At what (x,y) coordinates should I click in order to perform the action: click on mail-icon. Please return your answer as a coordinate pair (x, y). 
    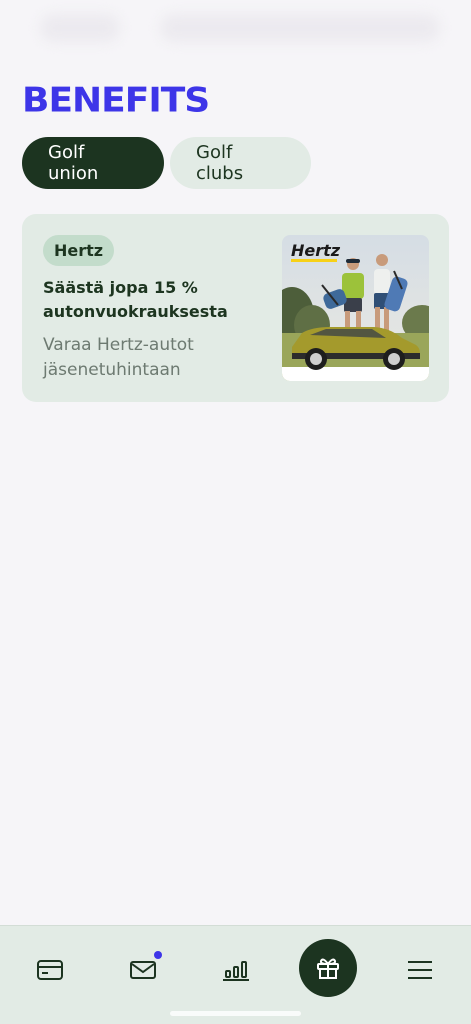
    Looking at the image, I should click on (143, 970).